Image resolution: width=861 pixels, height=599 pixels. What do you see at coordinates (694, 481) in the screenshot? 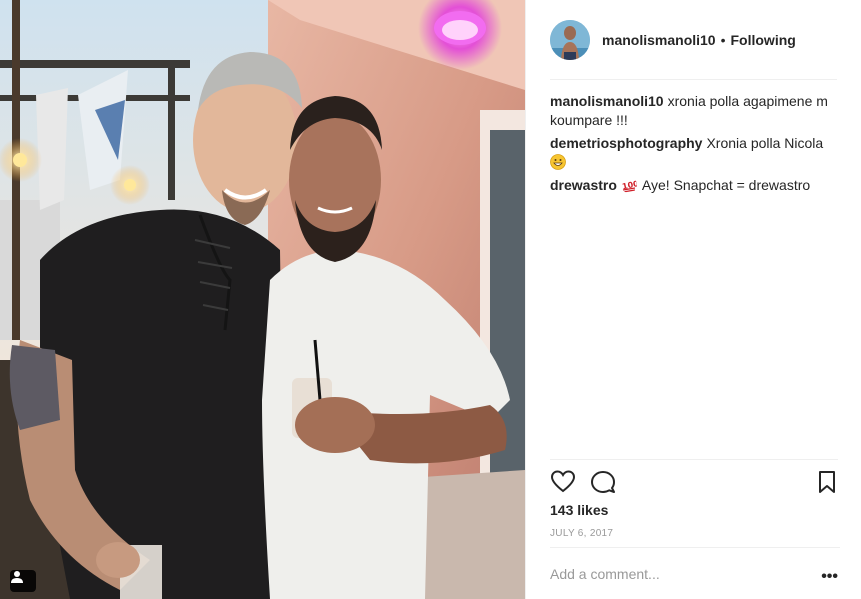
I see `post-actions-bar` at bounding box center [694, 481].